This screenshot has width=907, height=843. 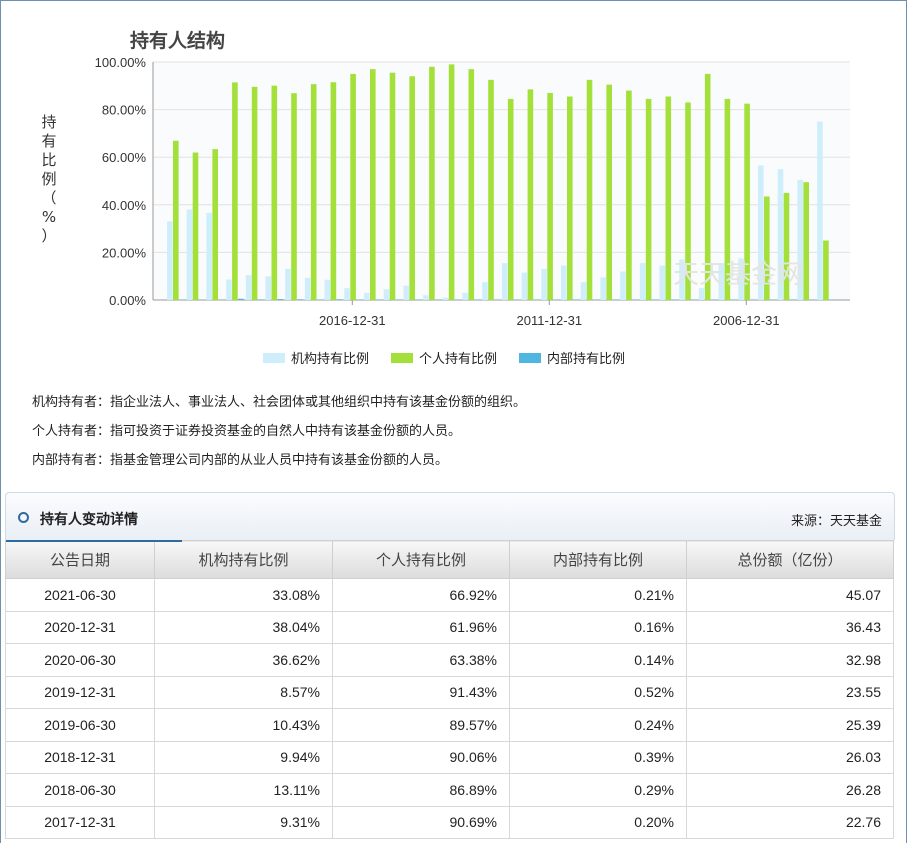 I want to click on section-header: 持有人变动详情 来源：天天基金, so click(x=450, y=517).